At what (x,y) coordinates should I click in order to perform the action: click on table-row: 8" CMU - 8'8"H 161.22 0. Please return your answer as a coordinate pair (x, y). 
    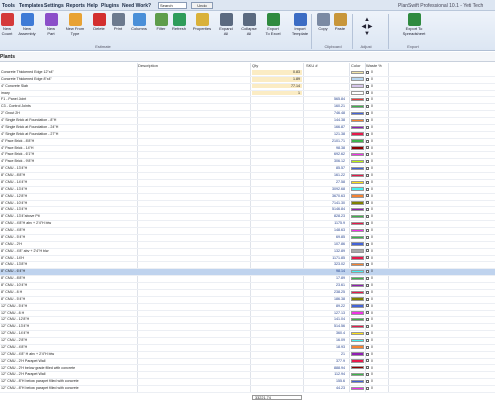
    Looking at the image, I should click on (247, 176).